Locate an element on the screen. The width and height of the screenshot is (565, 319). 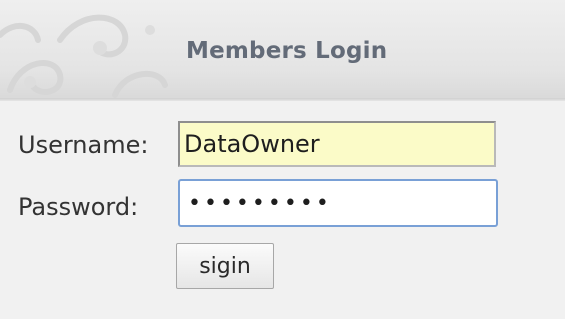
password-input is located at coordinates (338, 203).